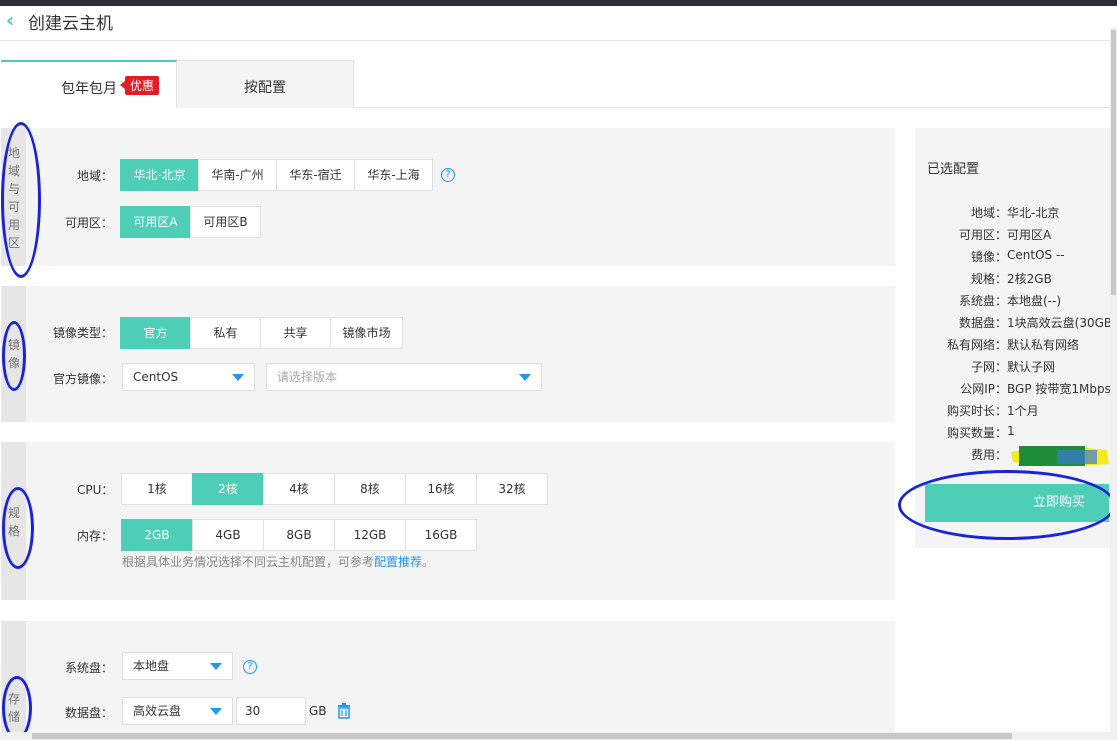  I want to click on side-char: 像, so click(13, 363).